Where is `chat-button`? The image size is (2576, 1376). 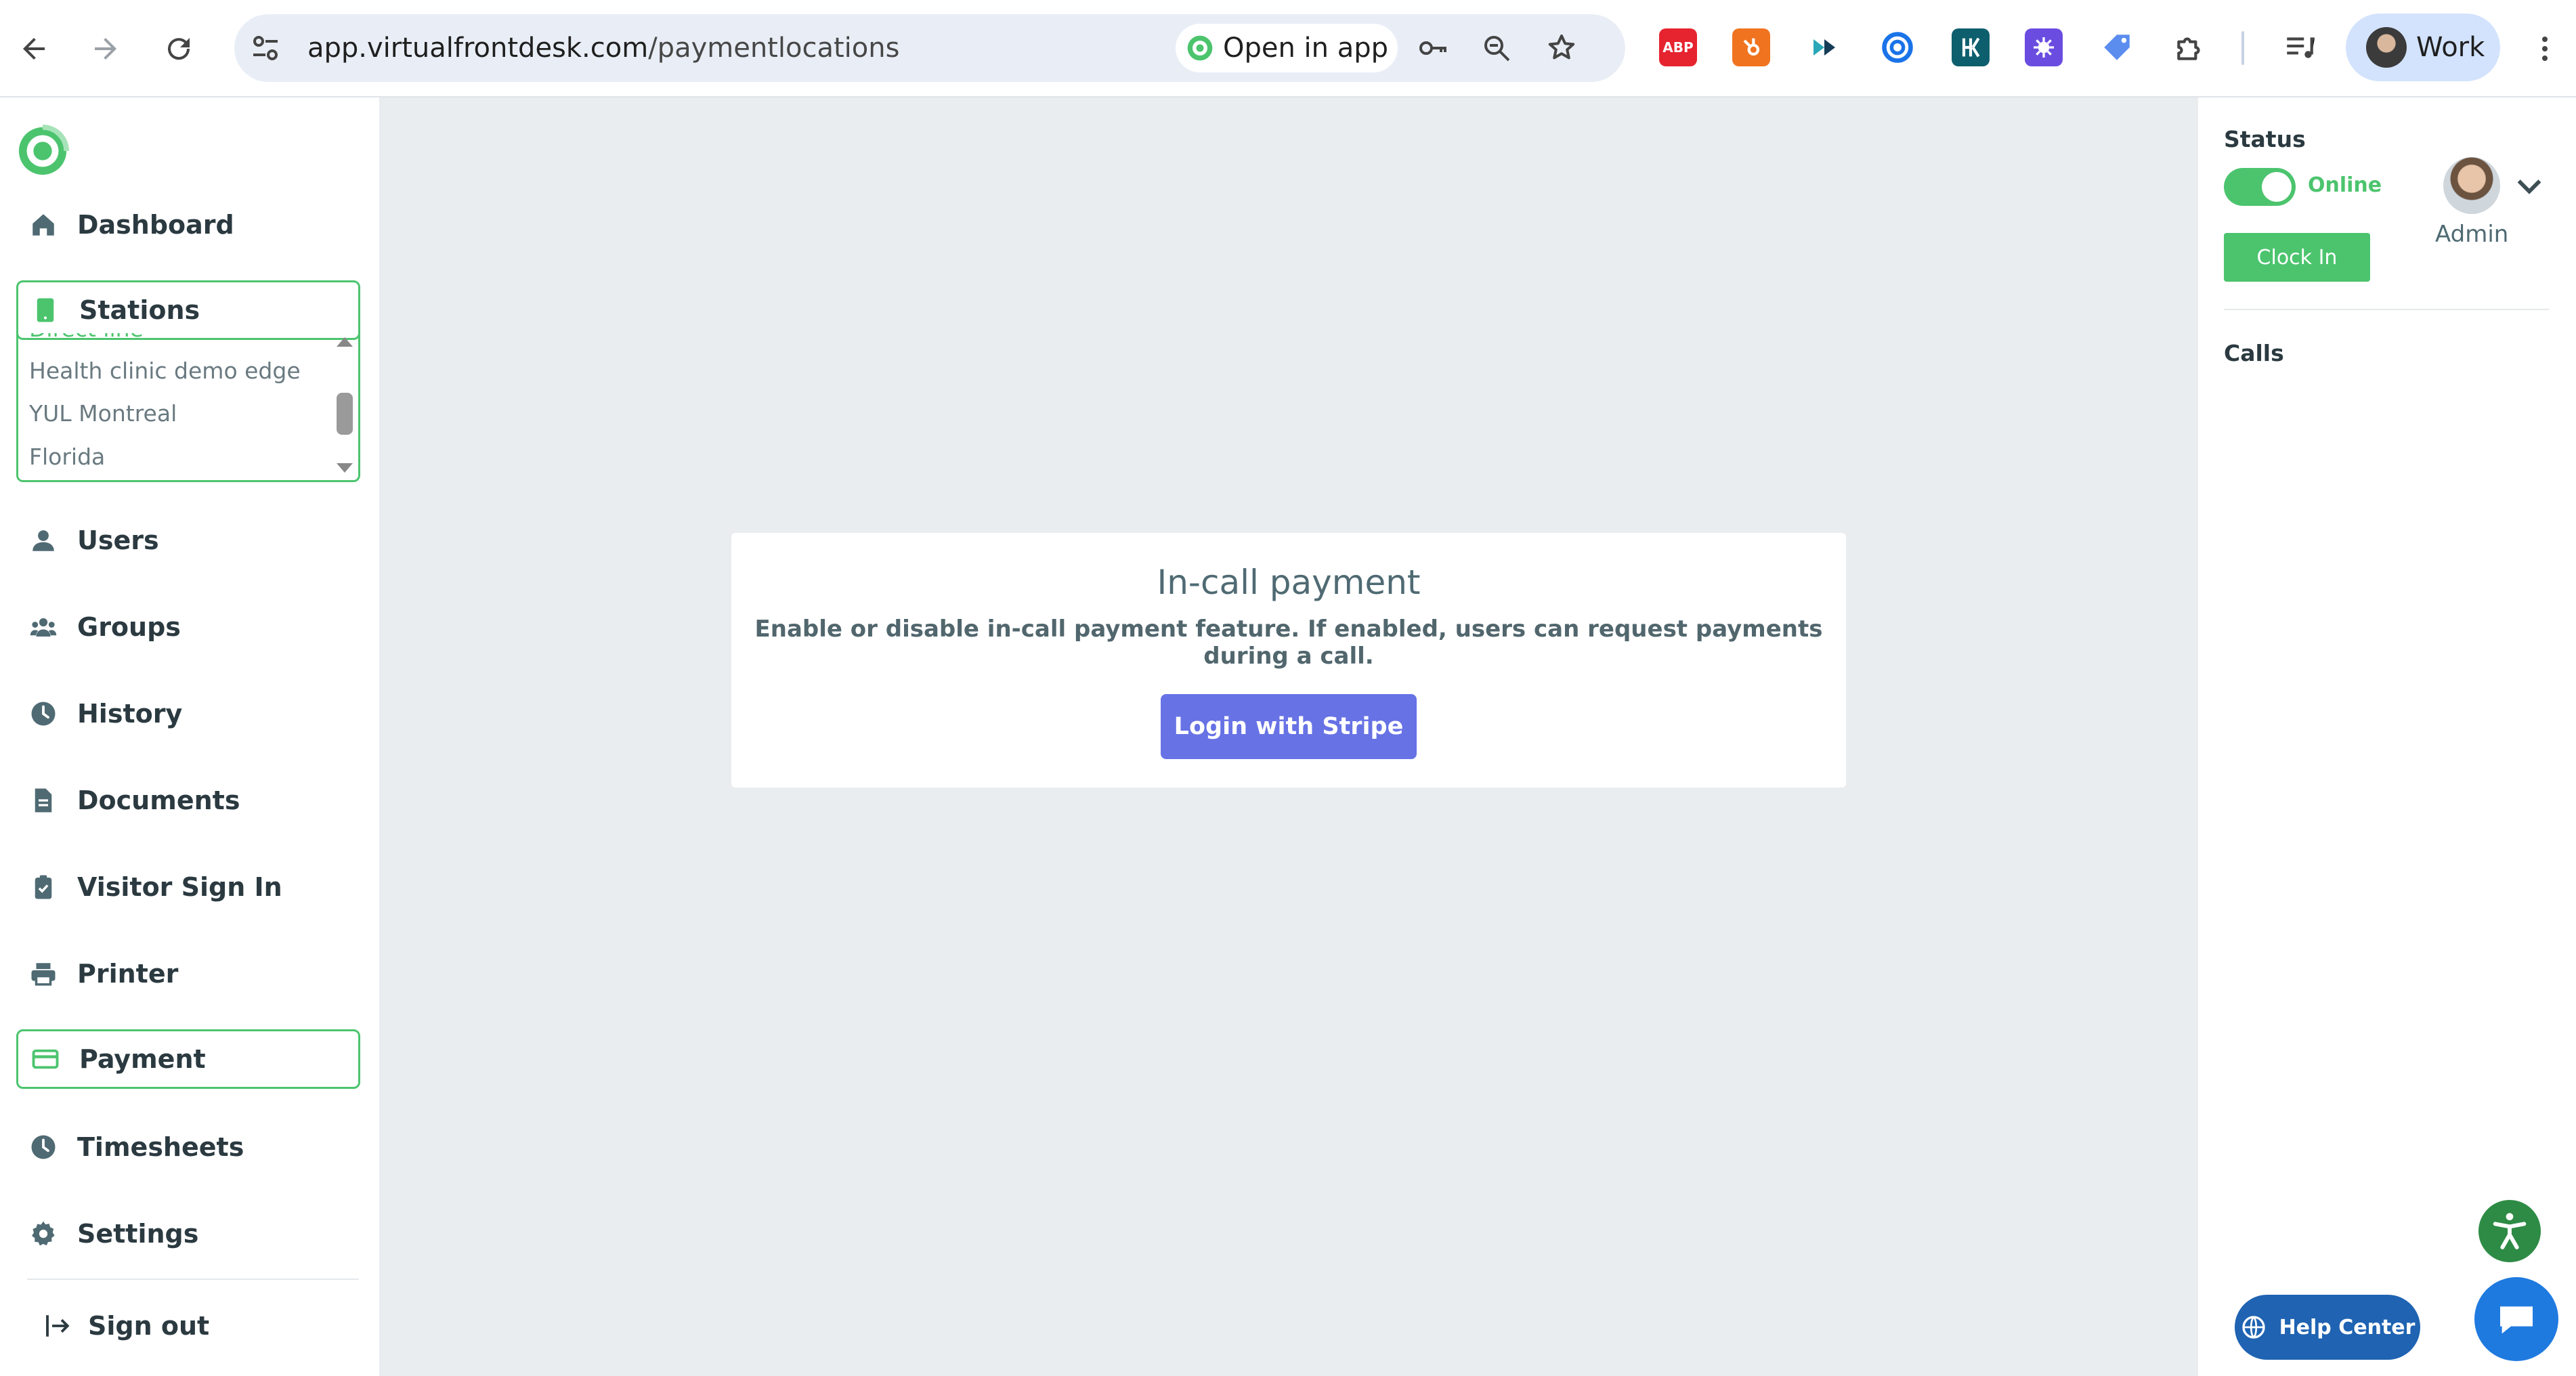
chat-button is located at coordinates (2516, 1319).